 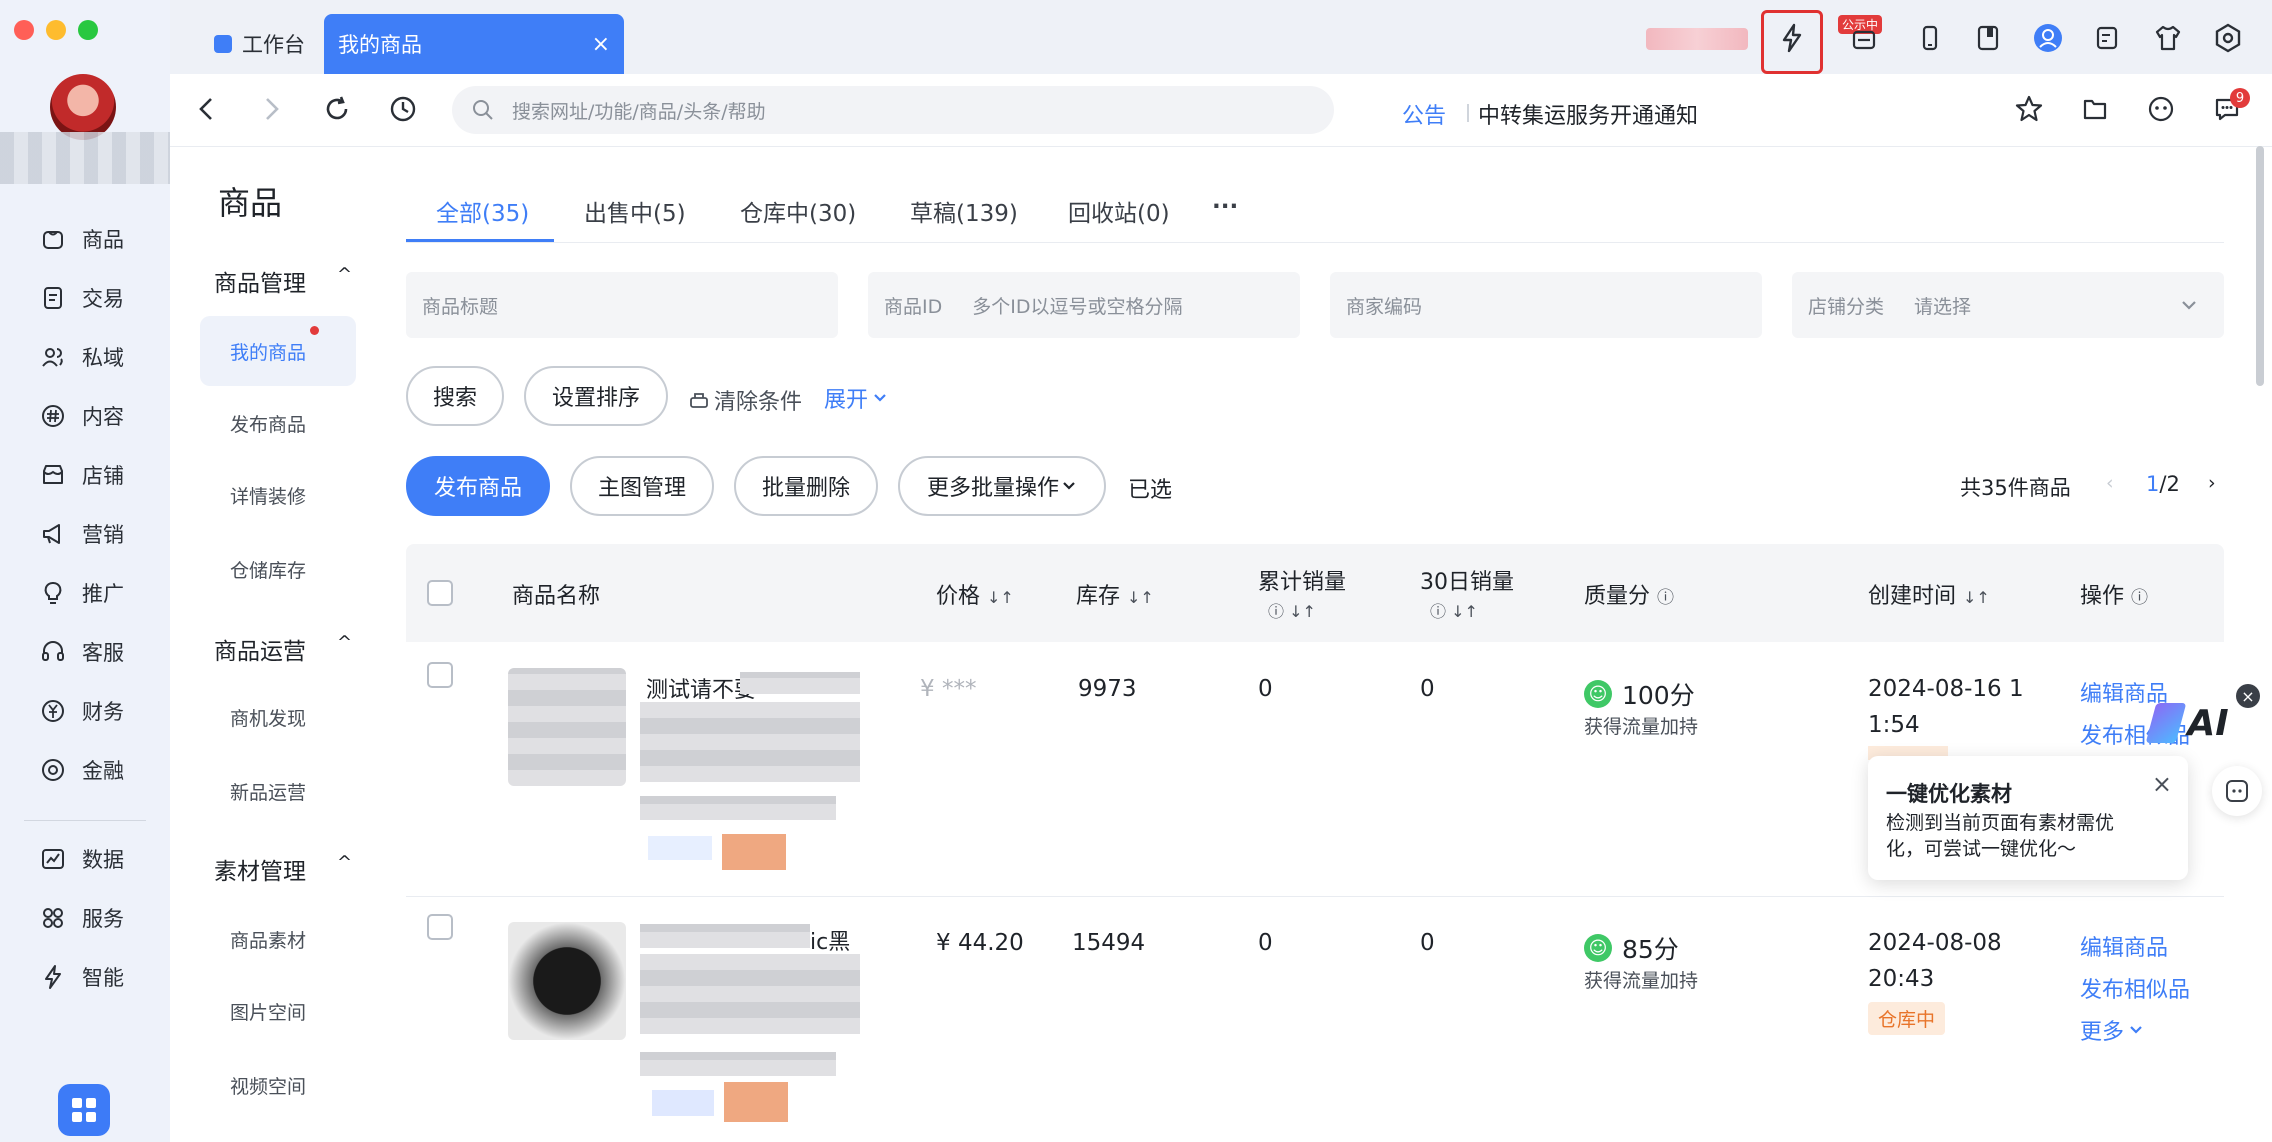 What do you see at coordinates (1002, 486) in the screenshot?
I see `more-batch-button: 更多批量操作` at bounding box center [1002, 486].